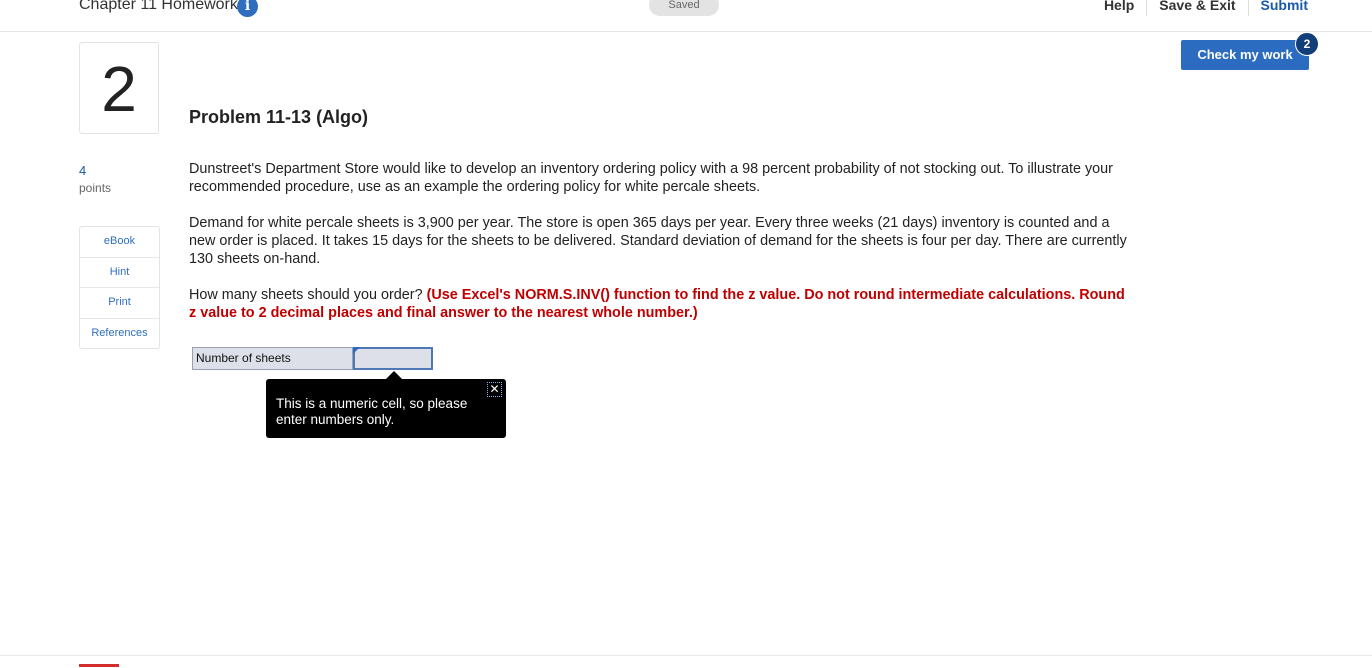 The height and width of the screenshot is (668, 1372). I want to click on bottom-divider, so click(686, 655).